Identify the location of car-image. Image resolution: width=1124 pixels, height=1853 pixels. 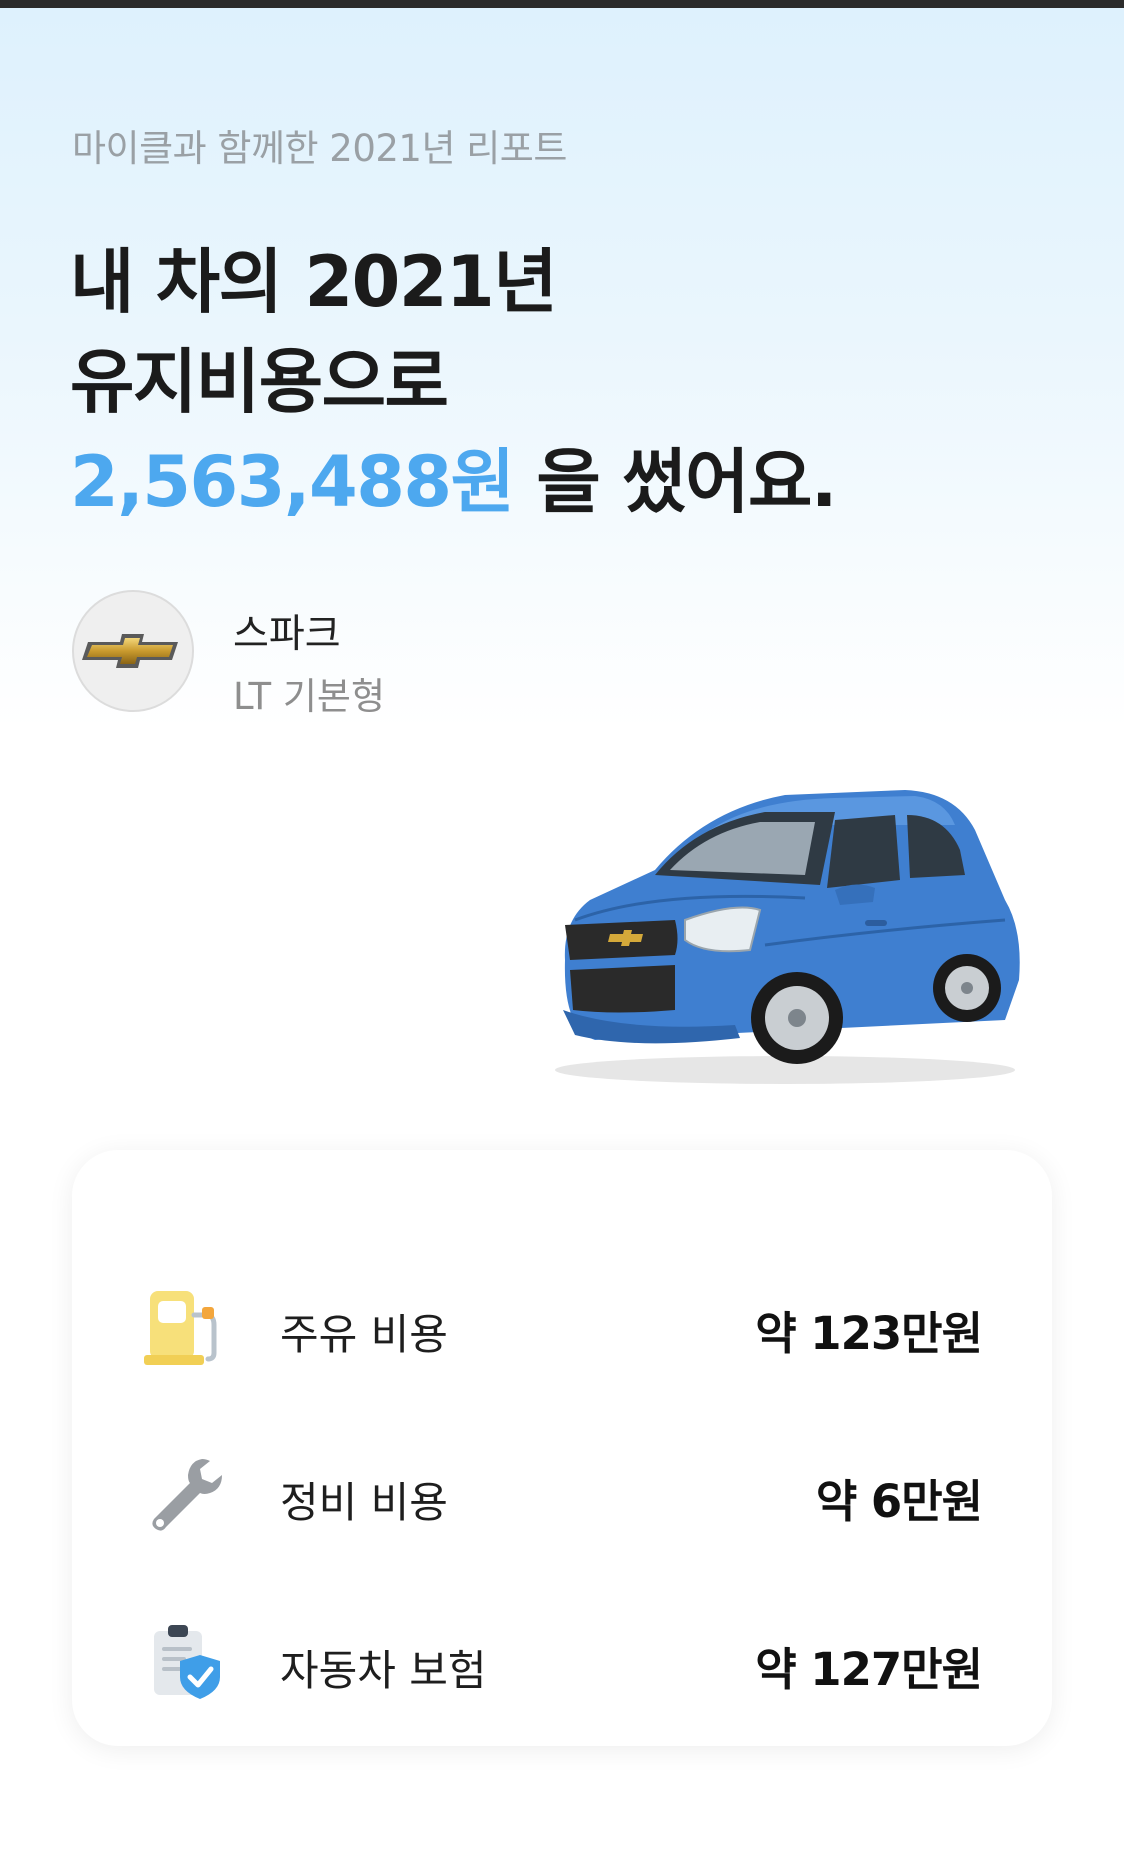
(787, 937).